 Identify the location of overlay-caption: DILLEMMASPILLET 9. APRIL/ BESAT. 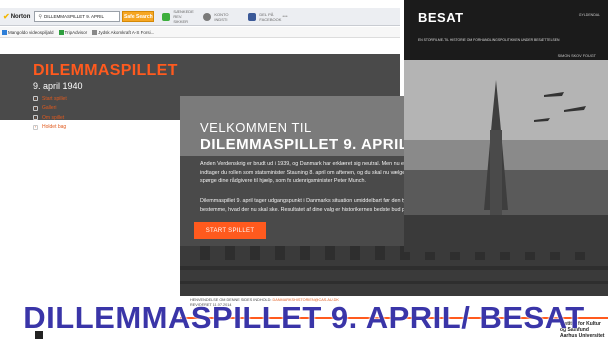
(304, 317).